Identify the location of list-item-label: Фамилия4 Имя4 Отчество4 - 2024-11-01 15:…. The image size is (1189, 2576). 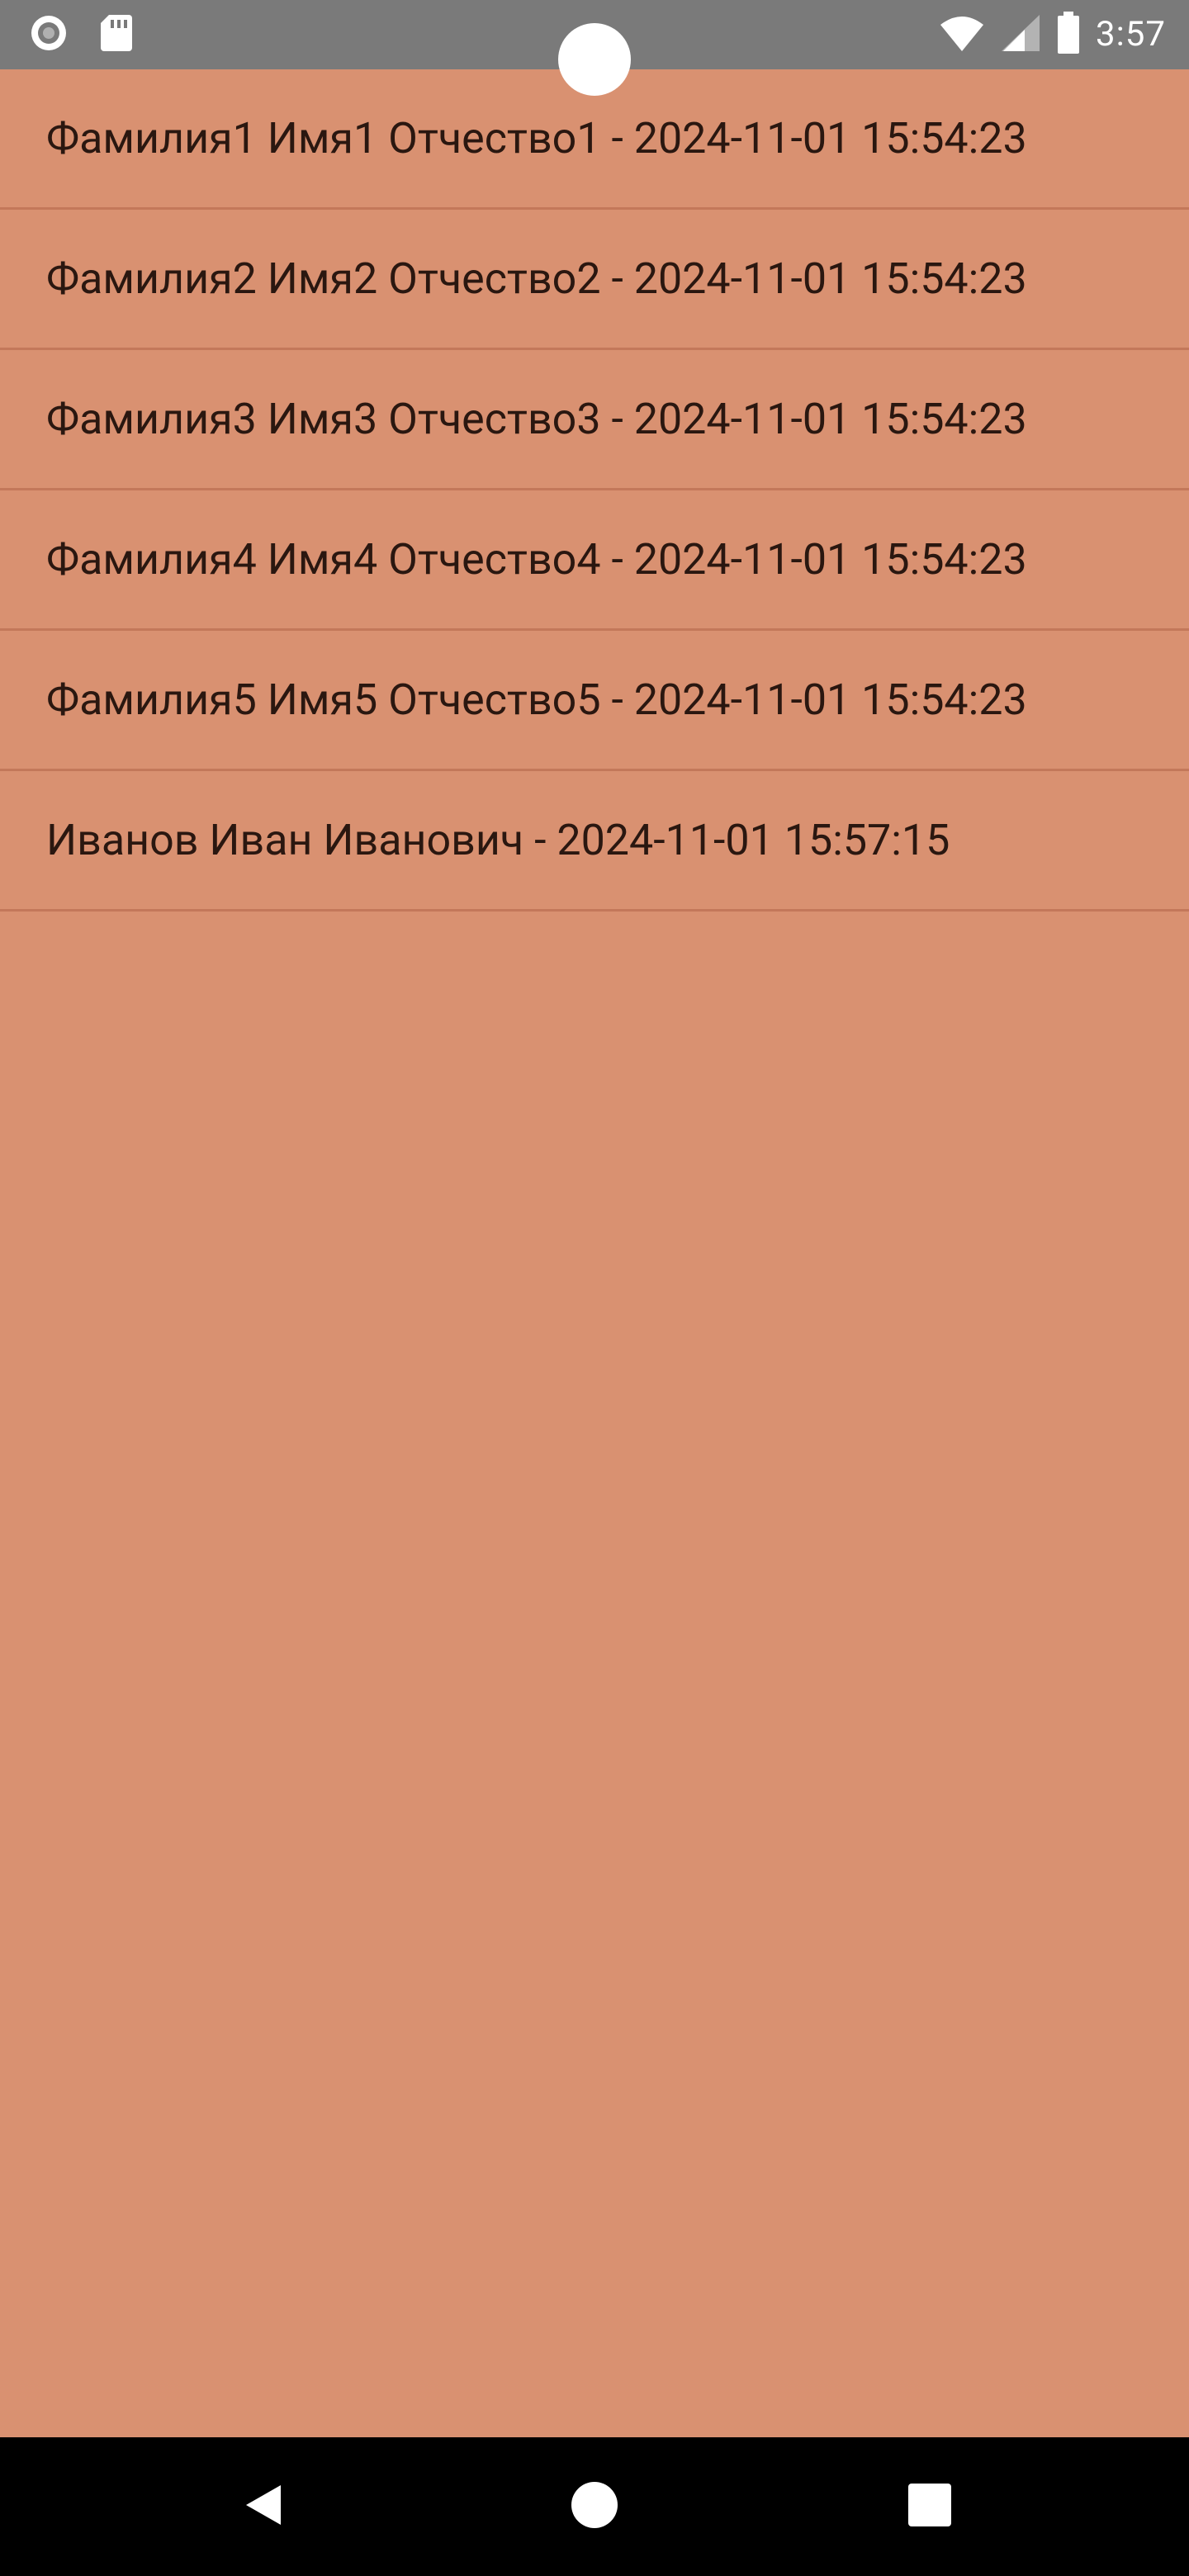
(536, 559).